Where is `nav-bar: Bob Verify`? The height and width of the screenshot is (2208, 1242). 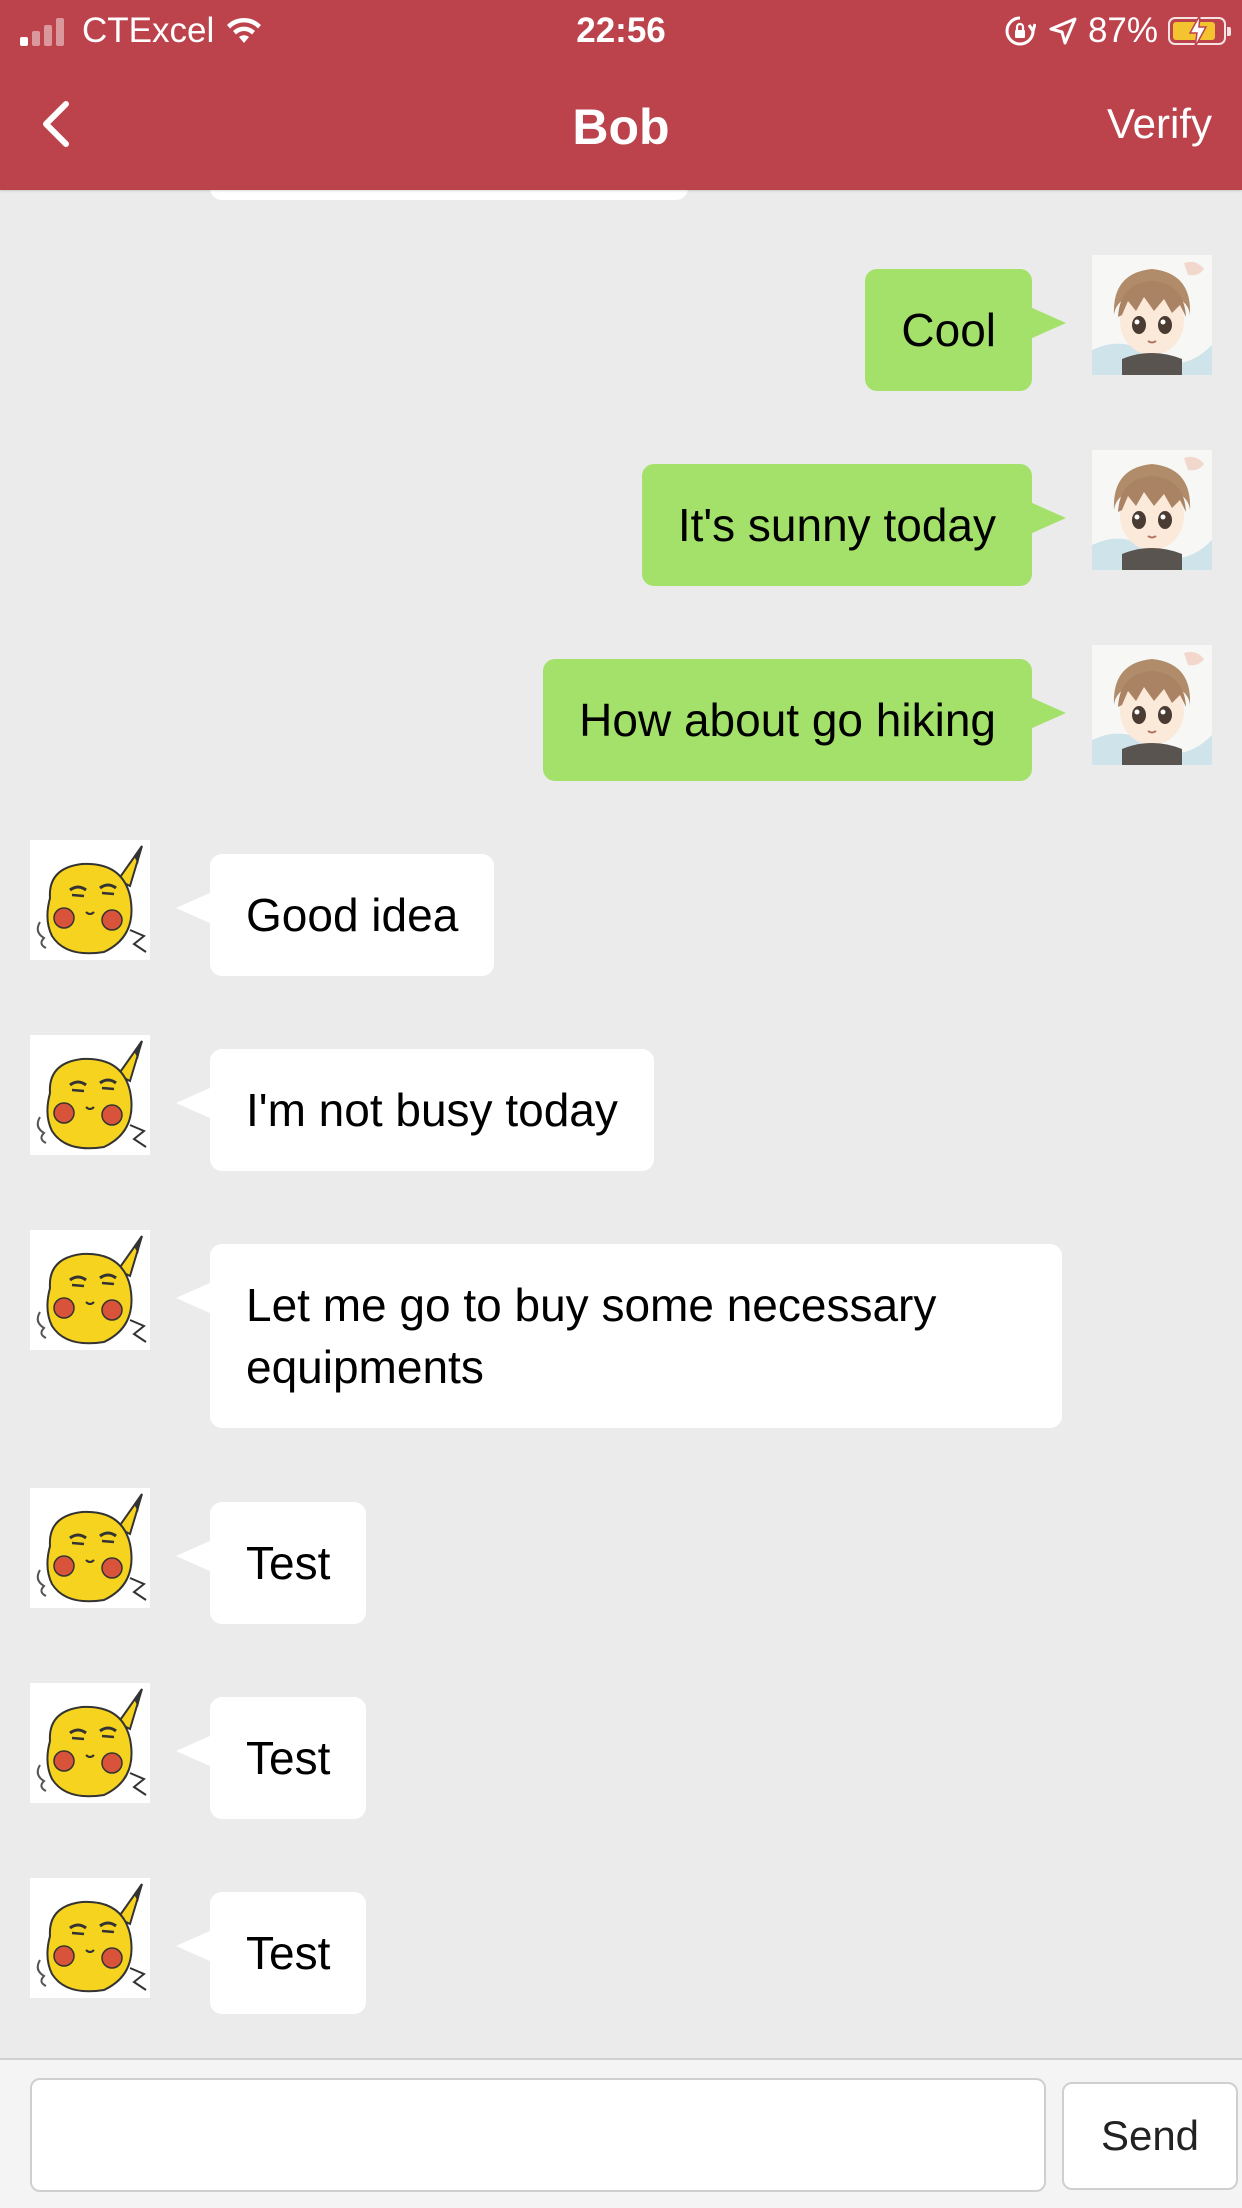
nav-bar: Bob Verify is located at coordinates (621, 126).